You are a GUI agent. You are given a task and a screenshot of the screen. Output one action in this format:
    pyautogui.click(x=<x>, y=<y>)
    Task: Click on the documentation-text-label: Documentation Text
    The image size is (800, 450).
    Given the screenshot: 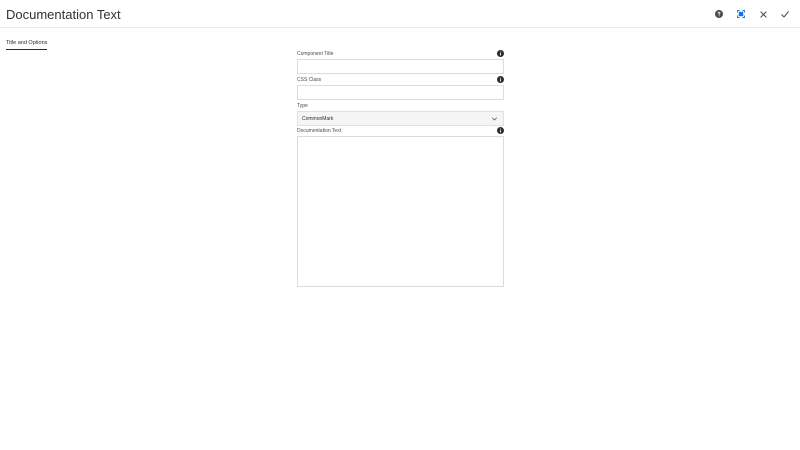 What is the action you would take?
    pyautogui.click(x=319, y=131)
    